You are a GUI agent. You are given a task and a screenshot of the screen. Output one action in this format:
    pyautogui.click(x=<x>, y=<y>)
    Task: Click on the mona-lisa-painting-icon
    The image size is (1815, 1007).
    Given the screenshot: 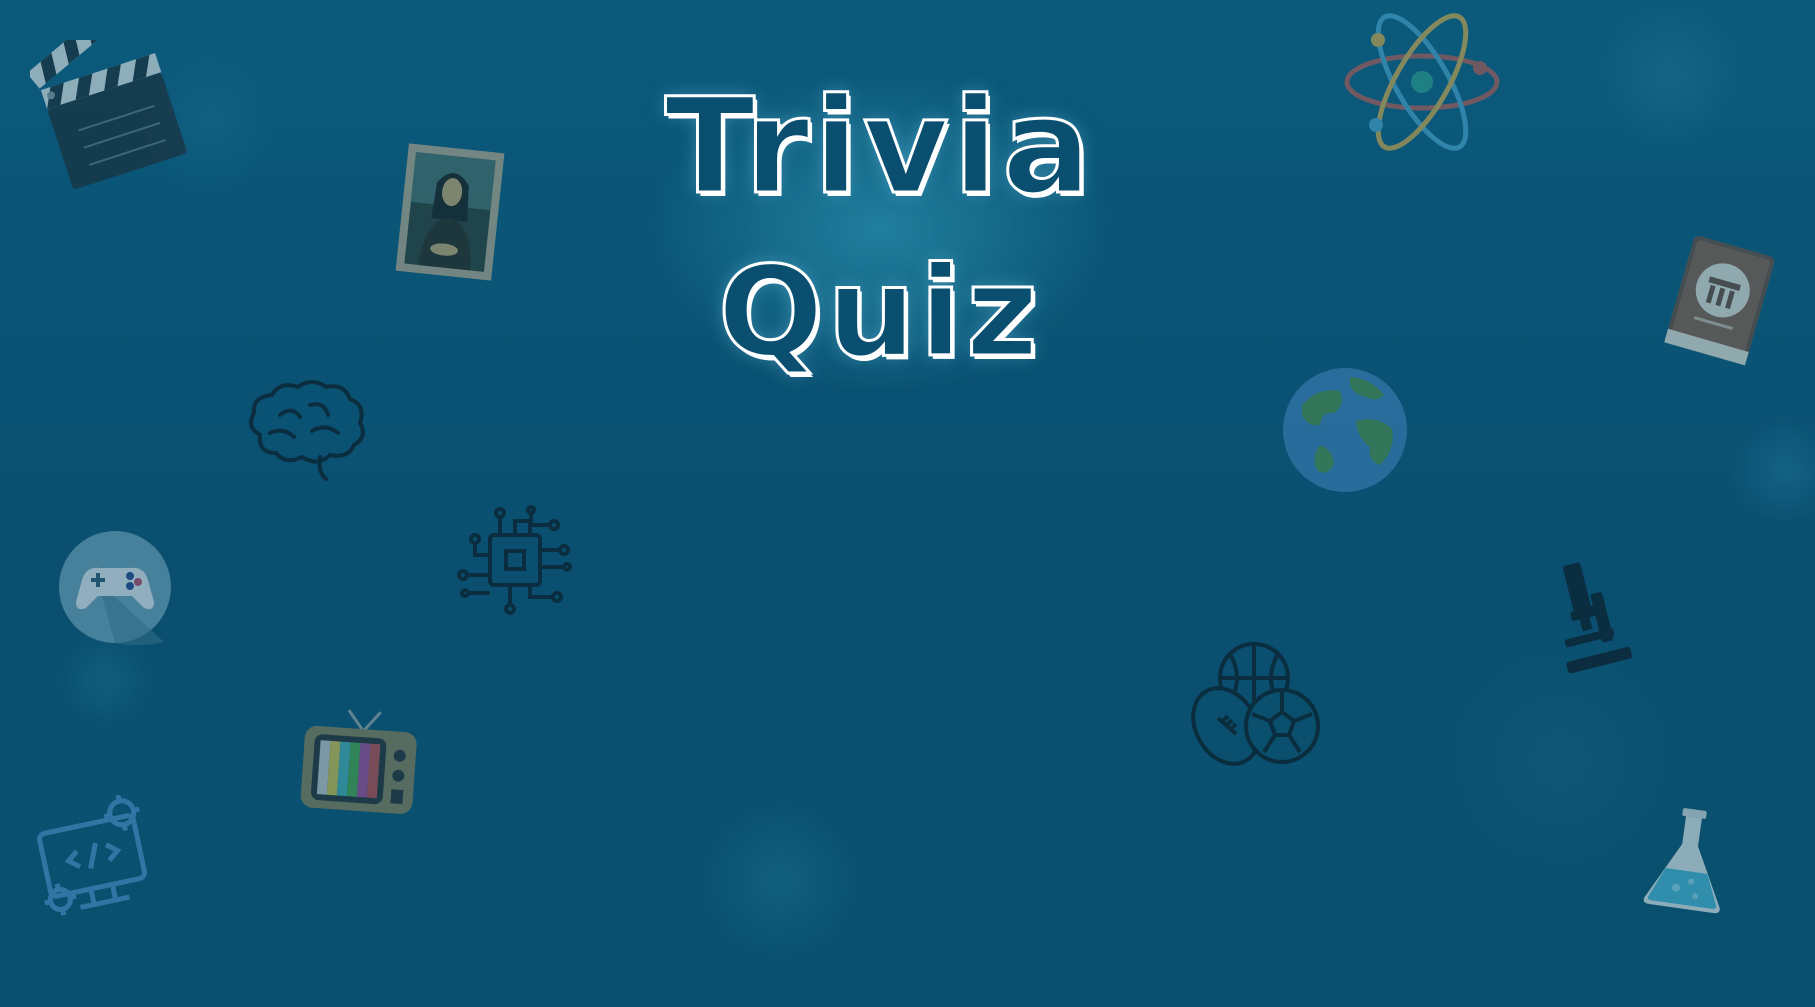 What is the action you would take?
    pyautogui.click(x=450, y=212)
    